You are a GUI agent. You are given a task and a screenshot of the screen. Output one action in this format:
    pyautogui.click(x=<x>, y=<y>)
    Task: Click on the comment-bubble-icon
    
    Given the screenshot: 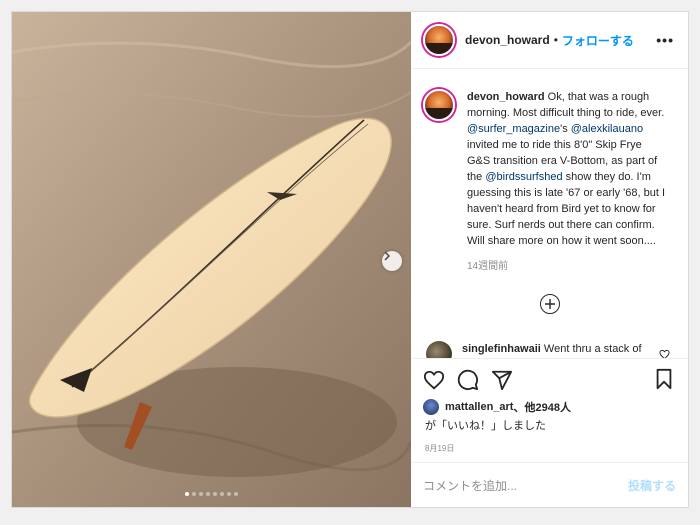 What is the action you would take?
    pyautogui.click(x=468, y=380)
    